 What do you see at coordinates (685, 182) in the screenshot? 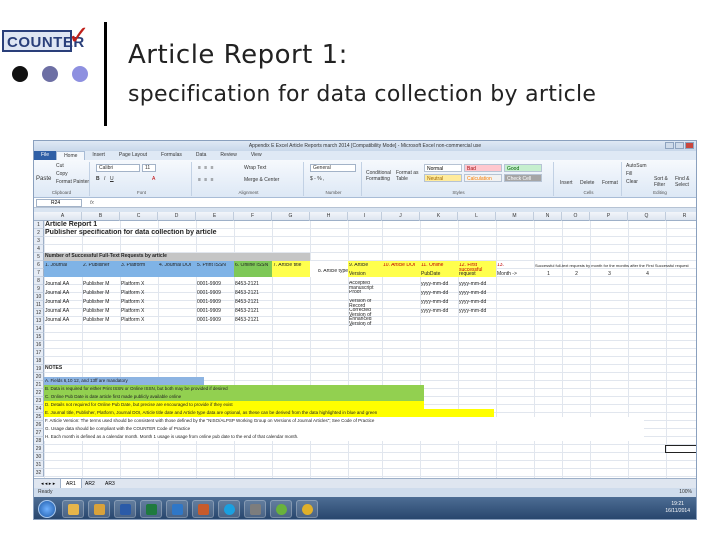
I see `find-select-button: Find & Select` at bounding box center [685, 182].